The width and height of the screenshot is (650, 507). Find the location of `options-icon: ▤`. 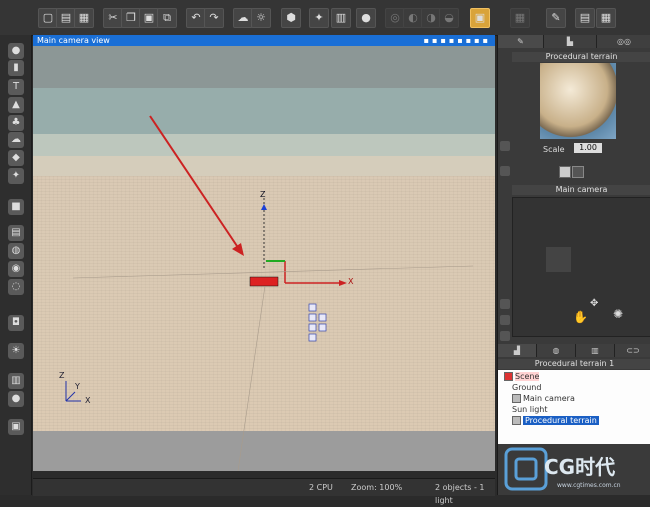

options-icon: ▤ is located at coordinates (585, 18).